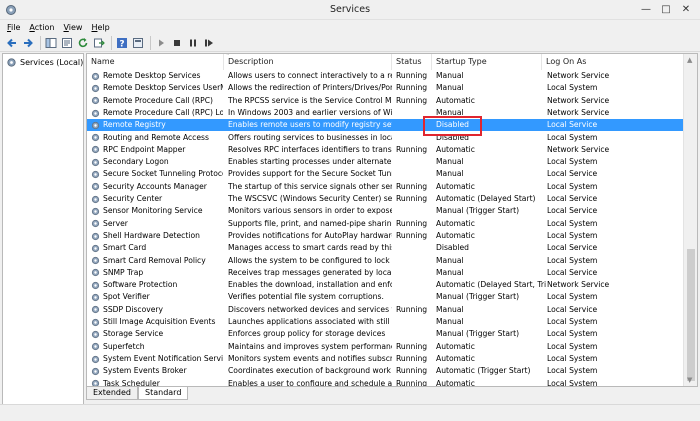  Describe the element at coordinates (133, 334) in the screenshot. I see `service-name: Storage Service` at that location.